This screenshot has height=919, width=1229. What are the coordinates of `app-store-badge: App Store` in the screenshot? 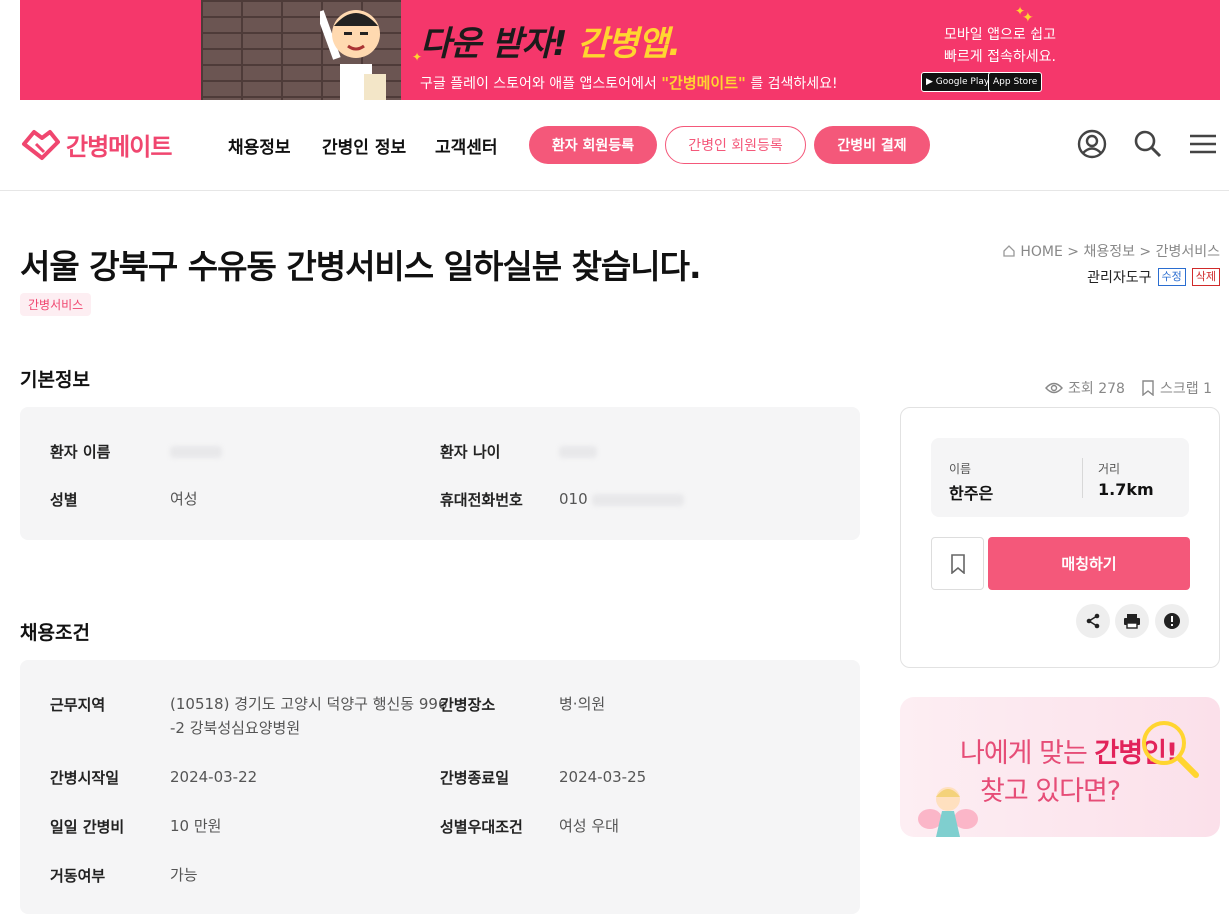 It's located at (1015, 82).